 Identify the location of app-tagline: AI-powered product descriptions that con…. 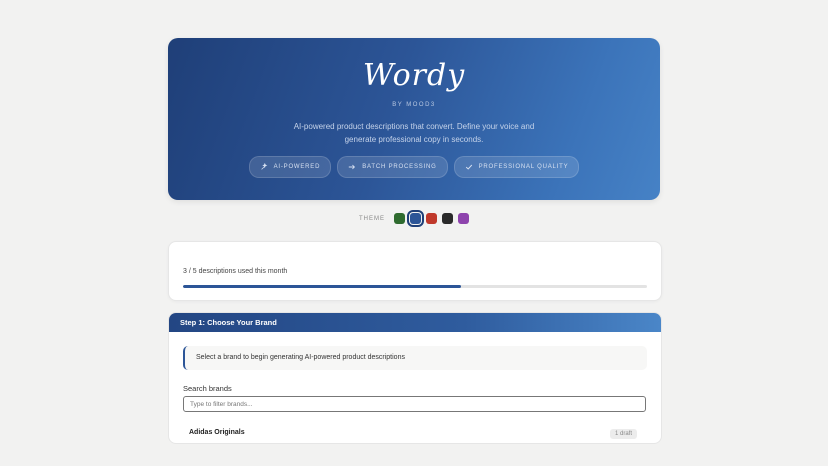
(414, 133).